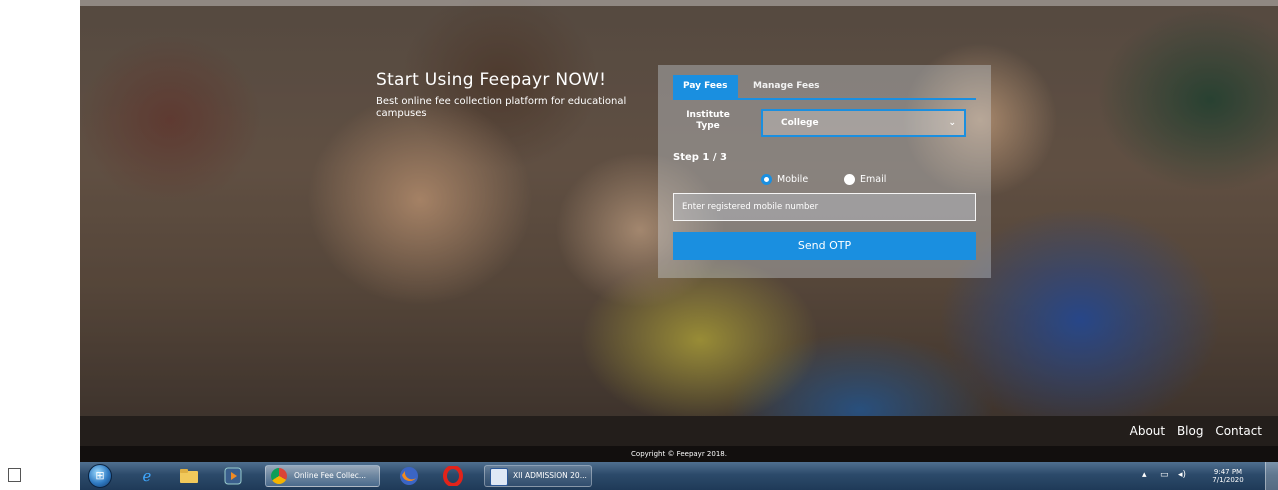 The height and width of the screenshot is (490, 1278). What do you see at coordinates (1228, 480) in the screenshot?
I see `clock-date: 7/1/2020` at bounding box center [1228, 480].